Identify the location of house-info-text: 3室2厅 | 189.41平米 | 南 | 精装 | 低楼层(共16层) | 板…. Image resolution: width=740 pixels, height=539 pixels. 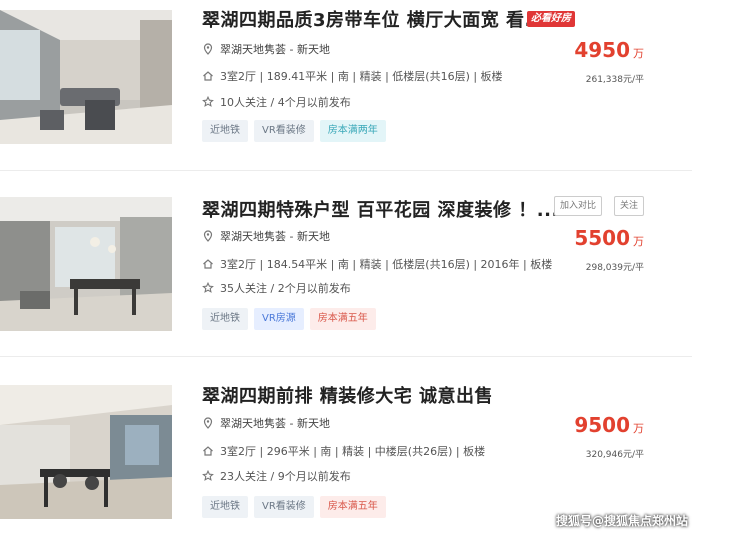
(361, 76).